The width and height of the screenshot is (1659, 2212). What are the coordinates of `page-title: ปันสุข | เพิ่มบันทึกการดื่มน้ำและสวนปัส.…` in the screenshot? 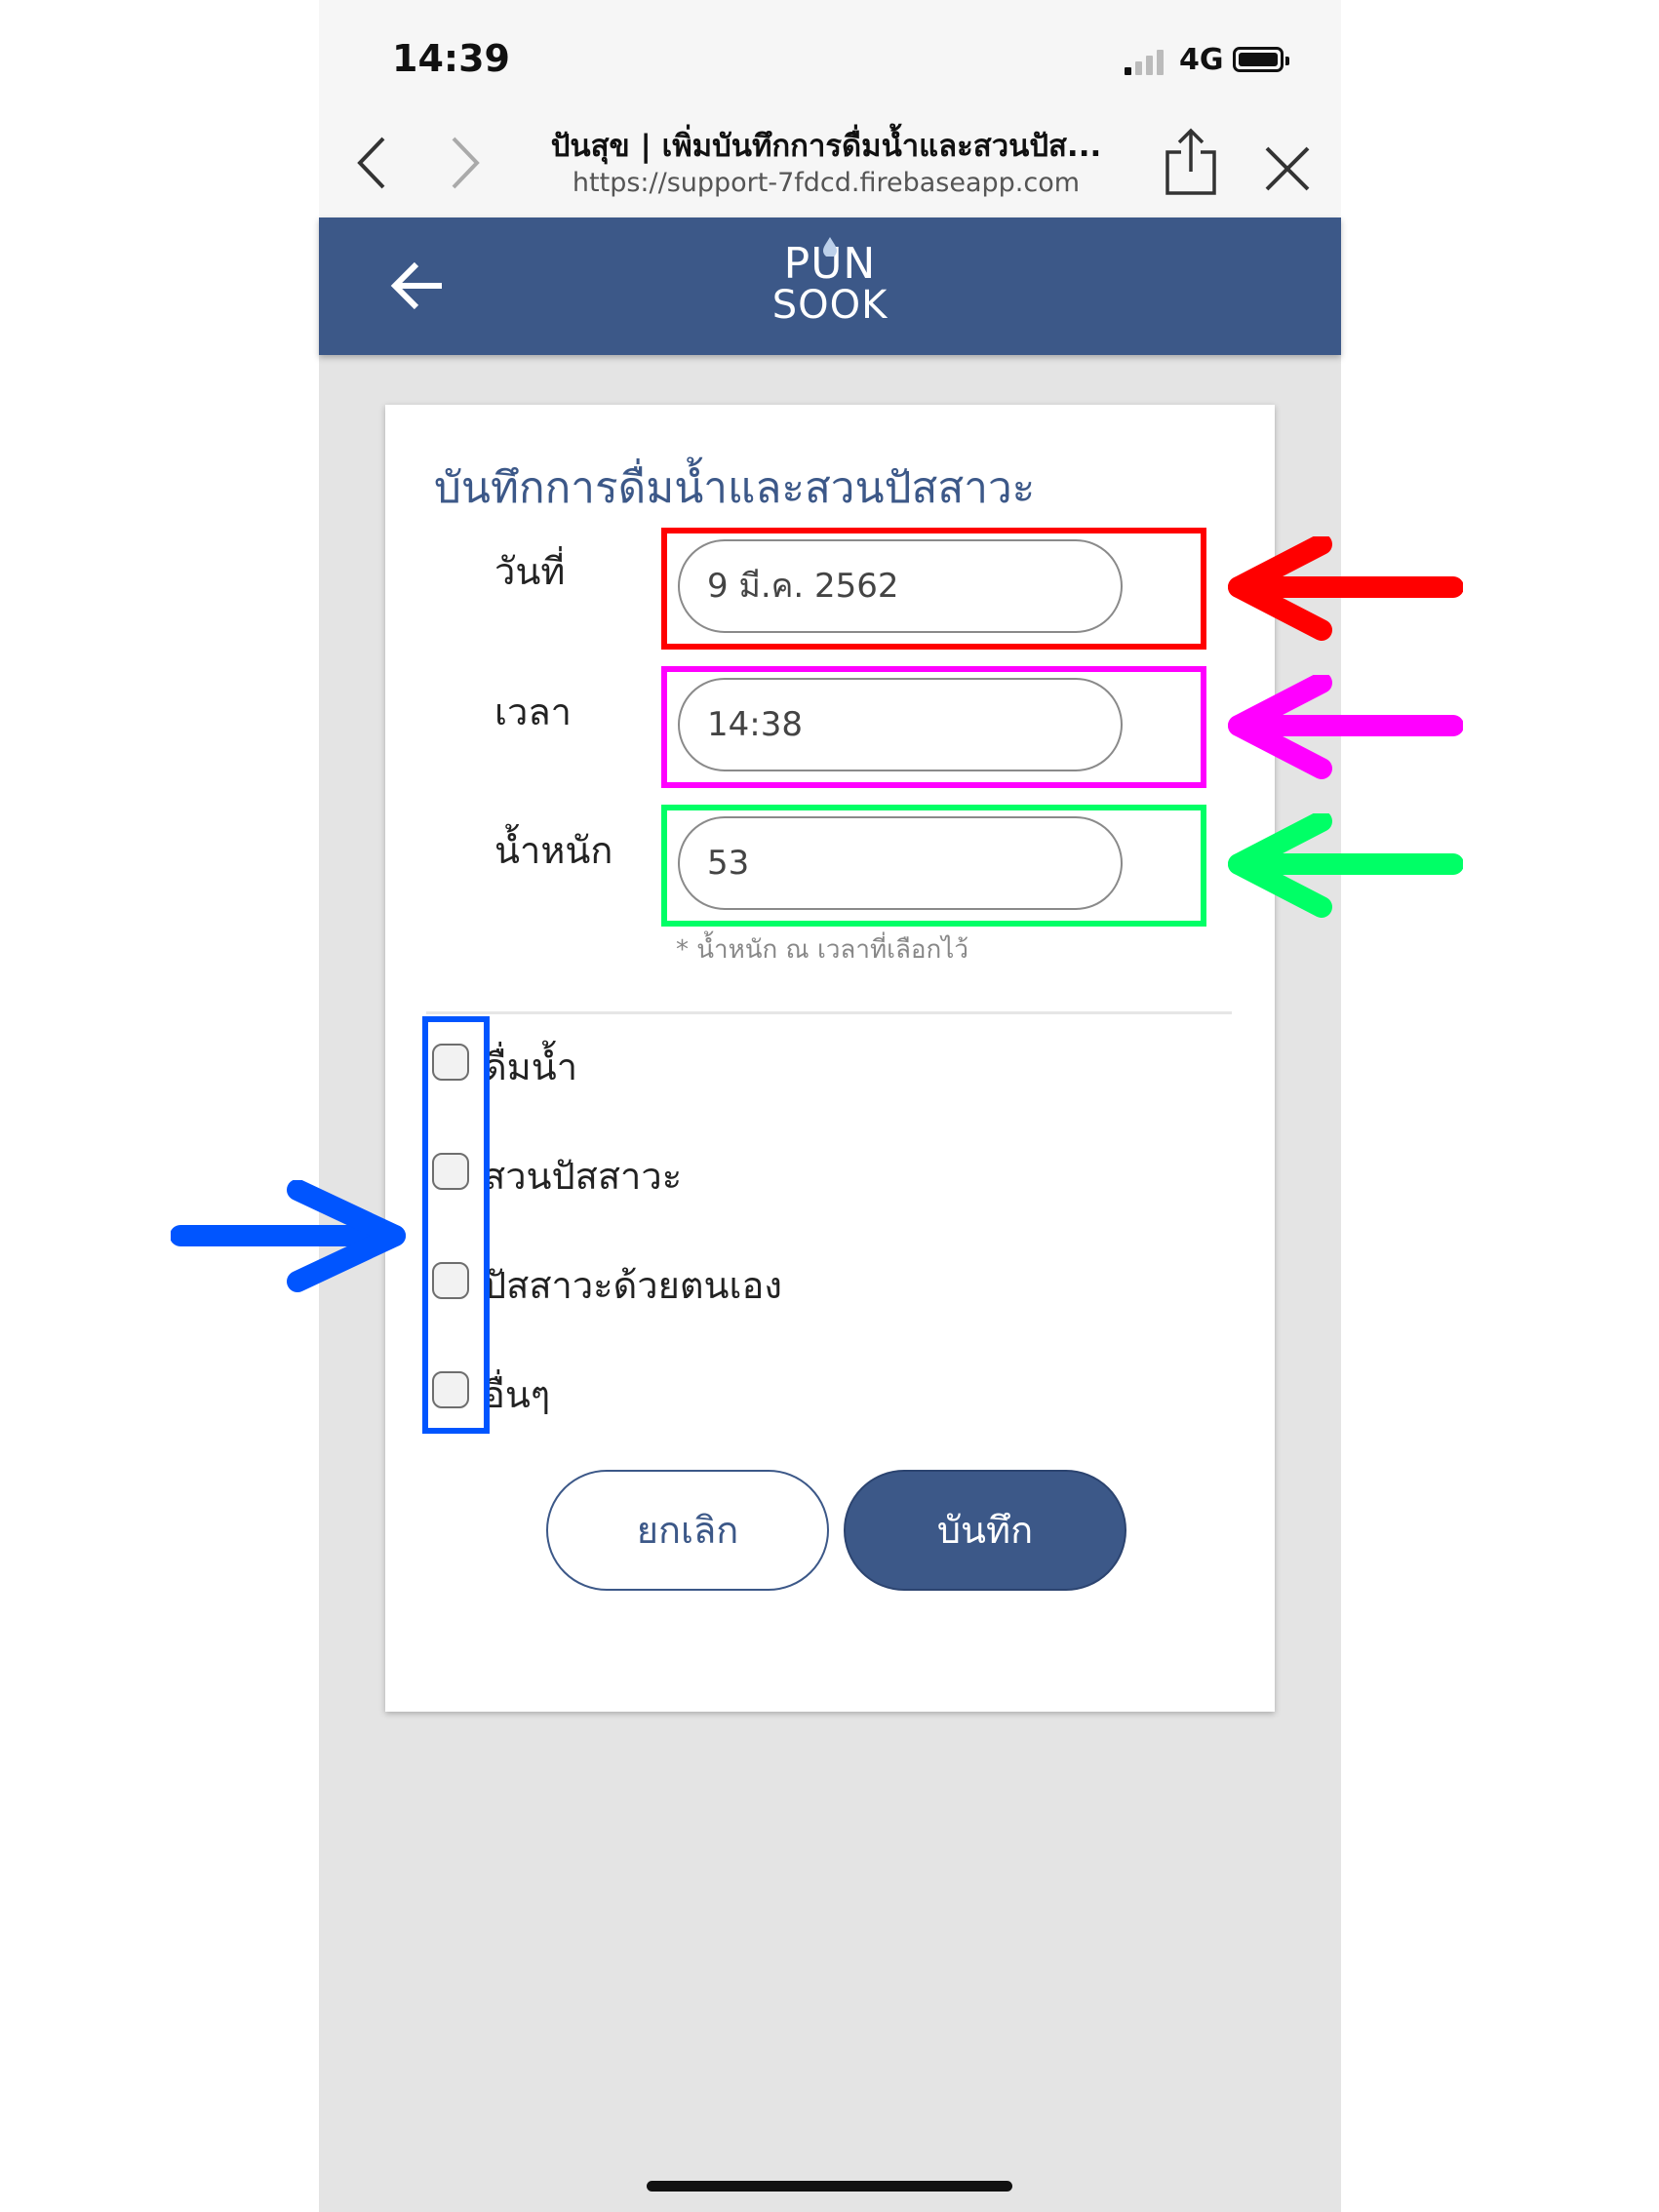 It's located at (826, 145).